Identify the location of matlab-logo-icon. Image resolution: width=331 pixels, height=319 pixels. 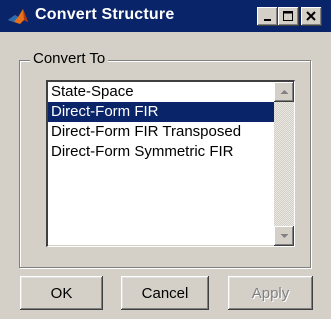
(18, 17).